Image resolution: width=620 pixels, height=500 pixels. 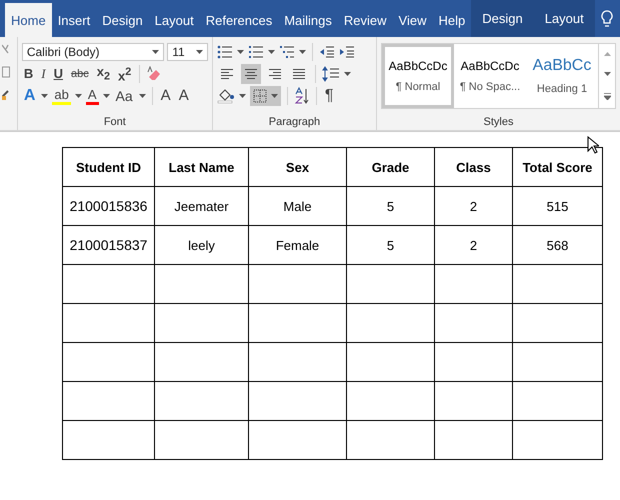 I want to click on format-button: x$^{2}$, so click(x=125, y=74).